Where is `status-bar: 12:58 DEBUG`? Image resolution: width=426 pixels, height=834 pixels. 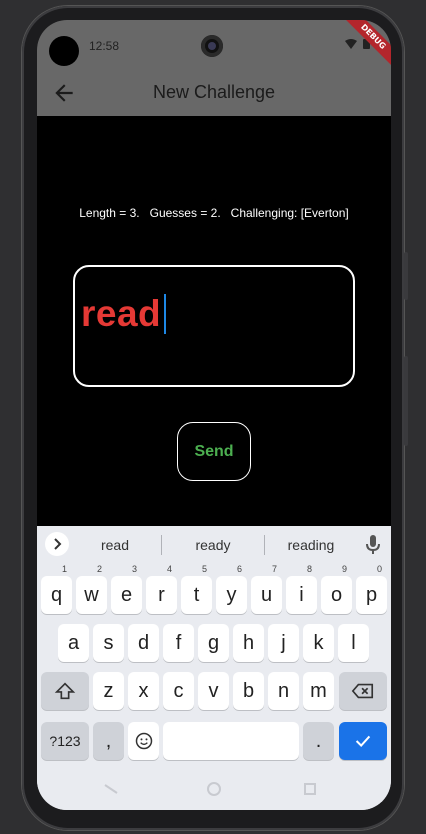 status-bar: 12:58 DEBUG is located at coordinates (214, 45).